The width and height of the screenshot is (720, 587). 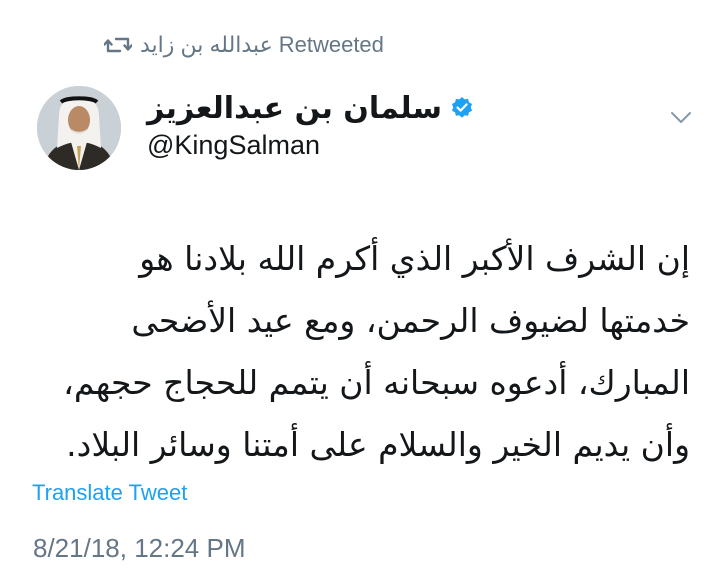 I want to click on chevron-down-icon, so click(x=681, y=117).